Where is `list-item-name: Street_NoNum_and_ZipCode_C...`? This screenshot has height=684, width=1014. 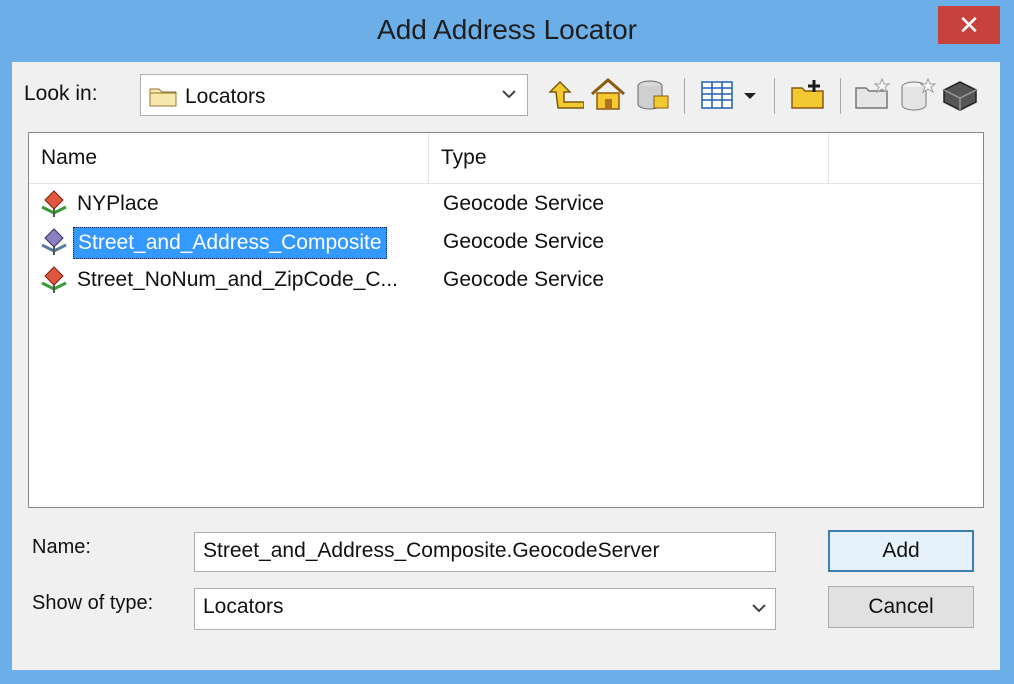
list-item-name: Street_NoNum_and_ZipCode_C... is located at coordinates (238, 279).